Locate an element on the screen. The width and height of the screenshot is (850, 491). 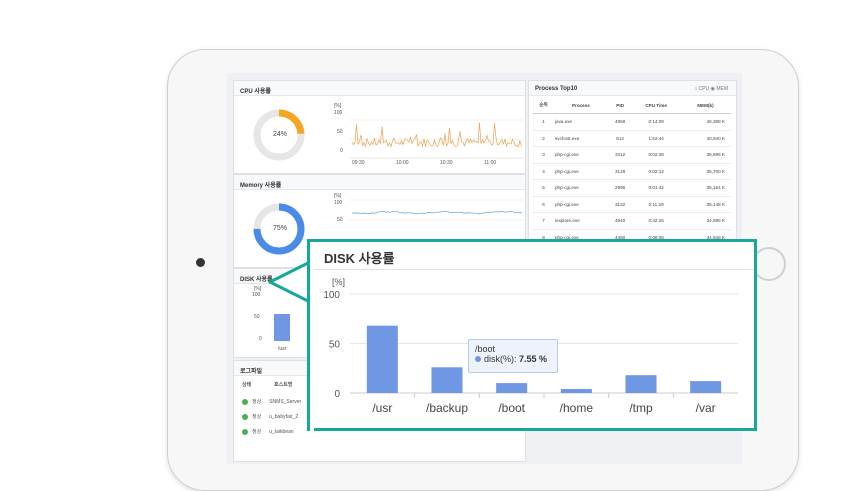
cpu-time-cell: 0:01:42 is located at coordinates (656, 188).